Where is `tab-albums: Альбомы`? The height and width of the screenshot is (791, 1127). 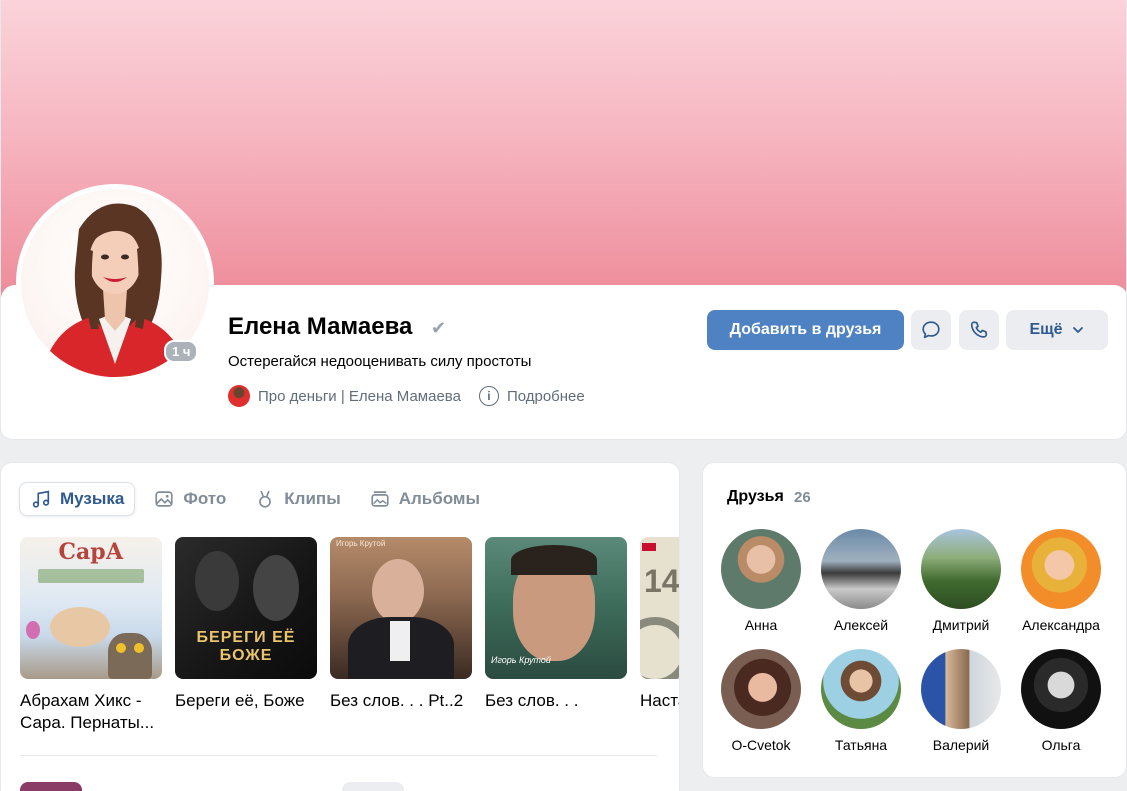 tab-albums: Альбомы is located at coordinates (424, 499).